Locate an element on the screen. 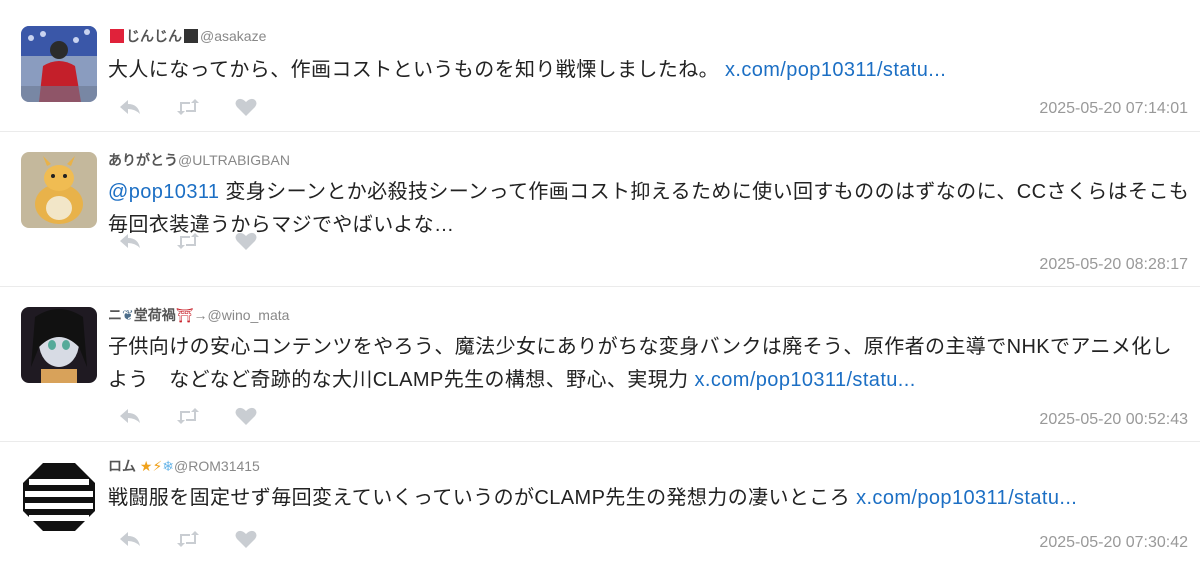 This screenshot has width=1200, height=564. timestamp: 2025-05-20 00:52:43 is located at coordinates (1113, 420).